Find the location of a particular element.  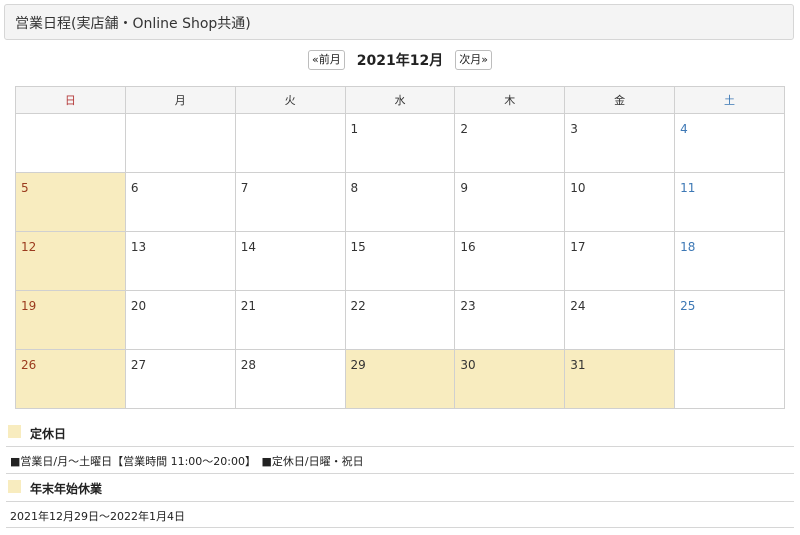

day-number: 16 is located at coordinates (468, 247).